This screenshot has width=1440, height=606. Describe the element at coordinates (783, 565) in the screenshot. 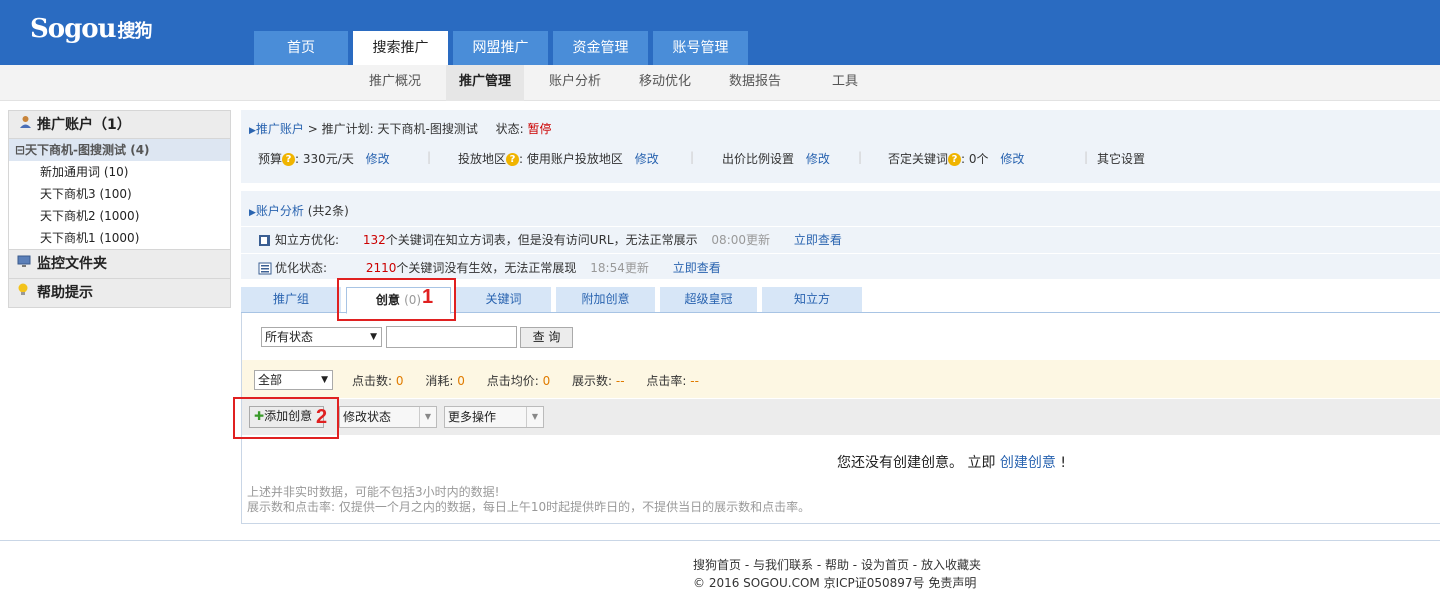

I see `footer-link-contact: 与我们联系` at that location.